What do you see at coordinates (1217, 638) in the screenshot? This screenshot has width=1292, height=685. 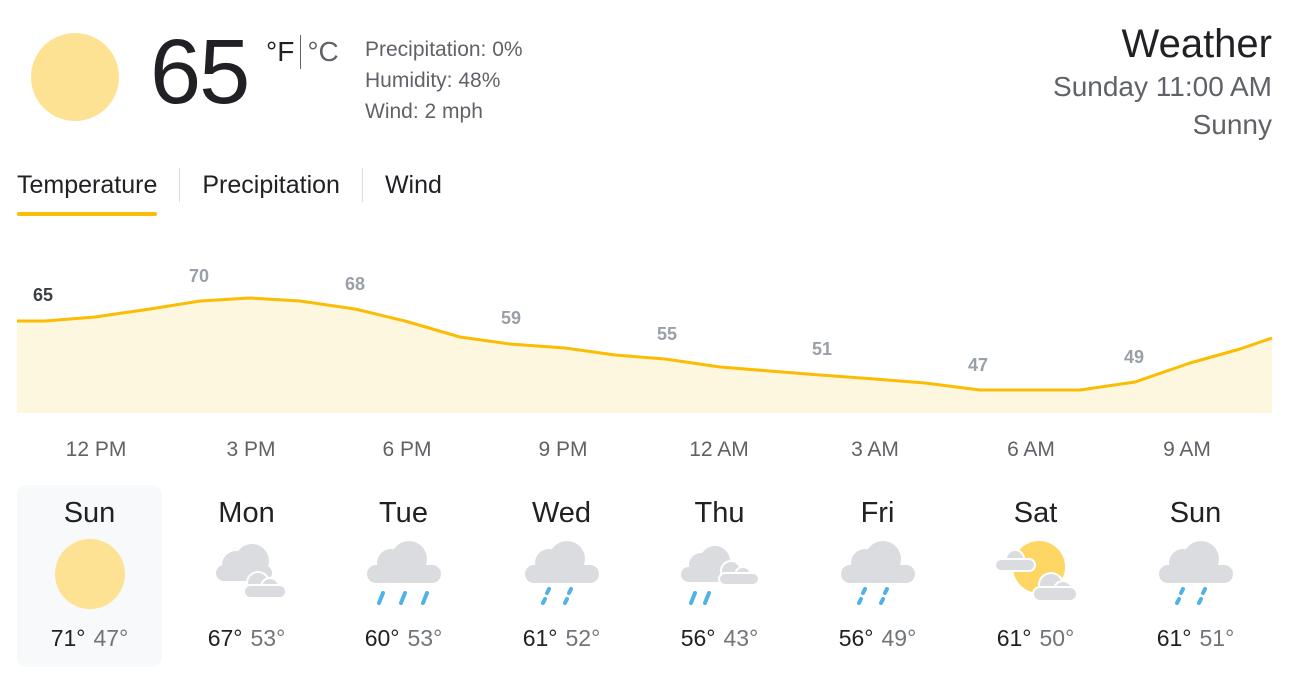 I see `low-temp: 51°` at bounding box center [1217, 638].